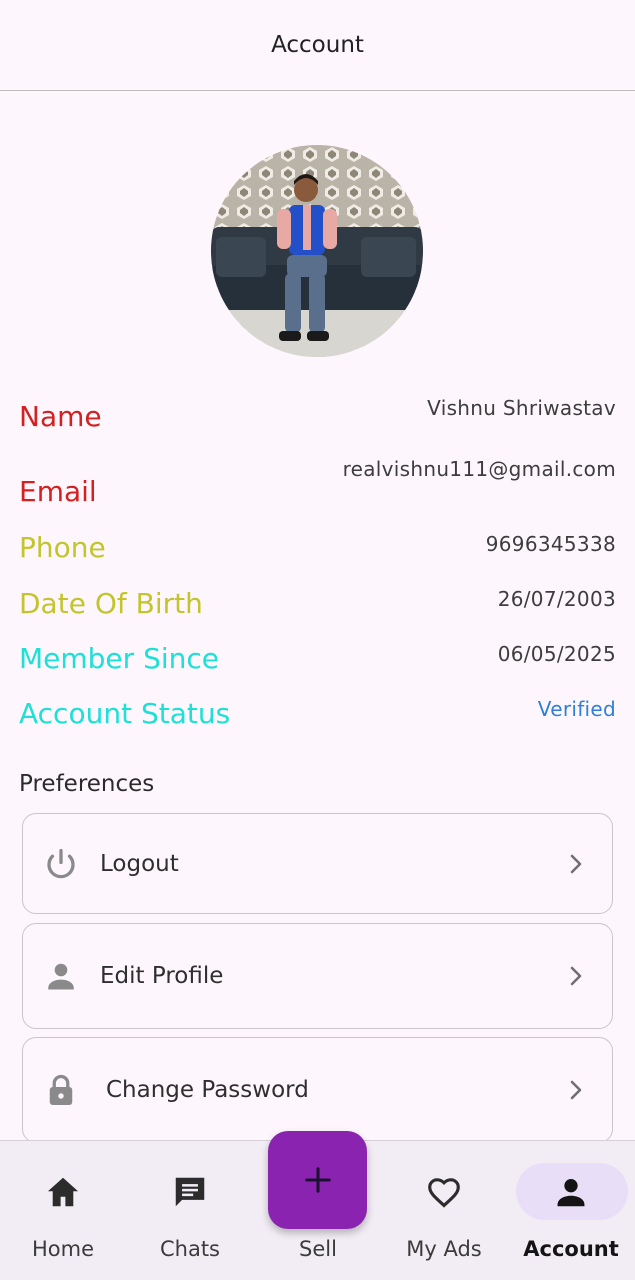 This screenshot has width=635, height=1280. What do you see at coordinates (61, 976) in the screenshot?
I see `person-icon` at bounding box center [61, 976].